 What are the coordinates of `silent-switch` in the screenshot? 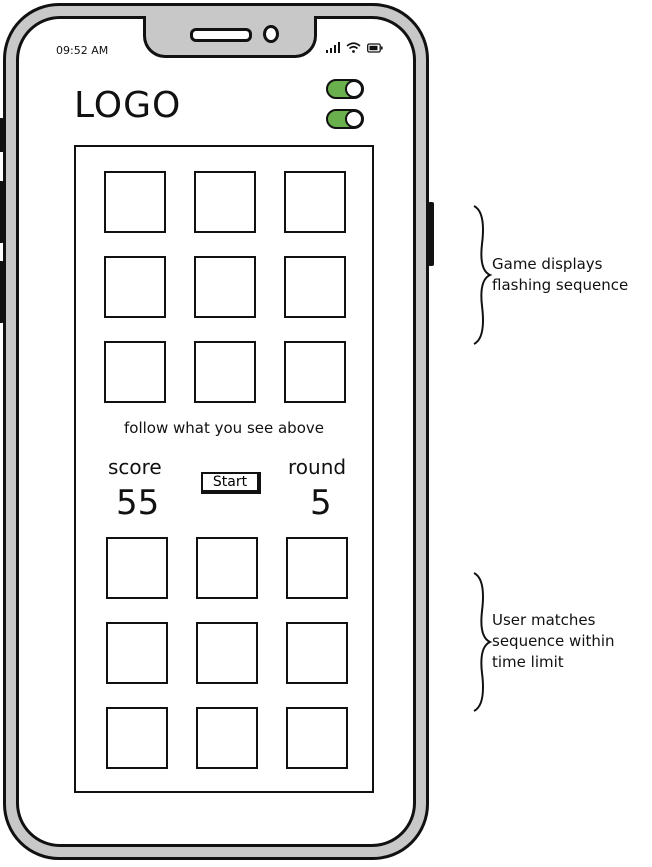 It's located at (2, 135).